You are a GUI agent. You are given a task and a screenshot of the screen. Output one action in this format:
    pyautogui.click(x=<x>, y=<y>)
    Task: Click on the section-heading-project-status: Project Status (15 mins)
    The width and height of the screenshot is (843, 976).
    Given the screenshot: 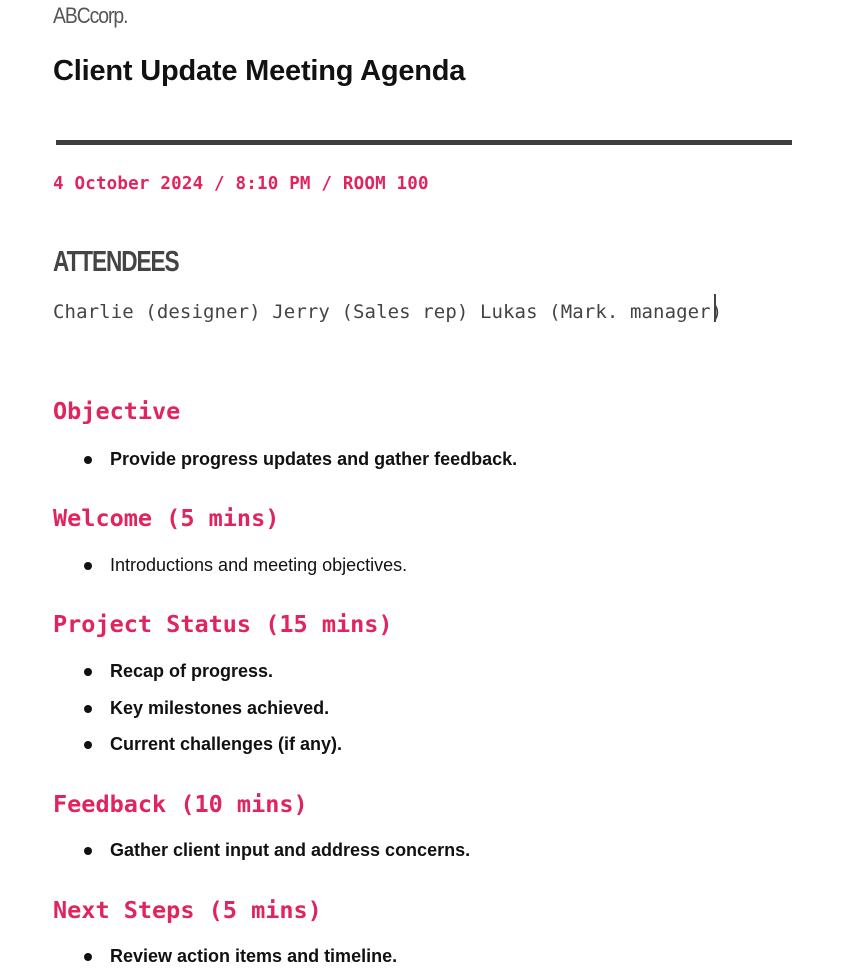 What is the action you would take?
    pyautogui.click(x=223, y=624)
    